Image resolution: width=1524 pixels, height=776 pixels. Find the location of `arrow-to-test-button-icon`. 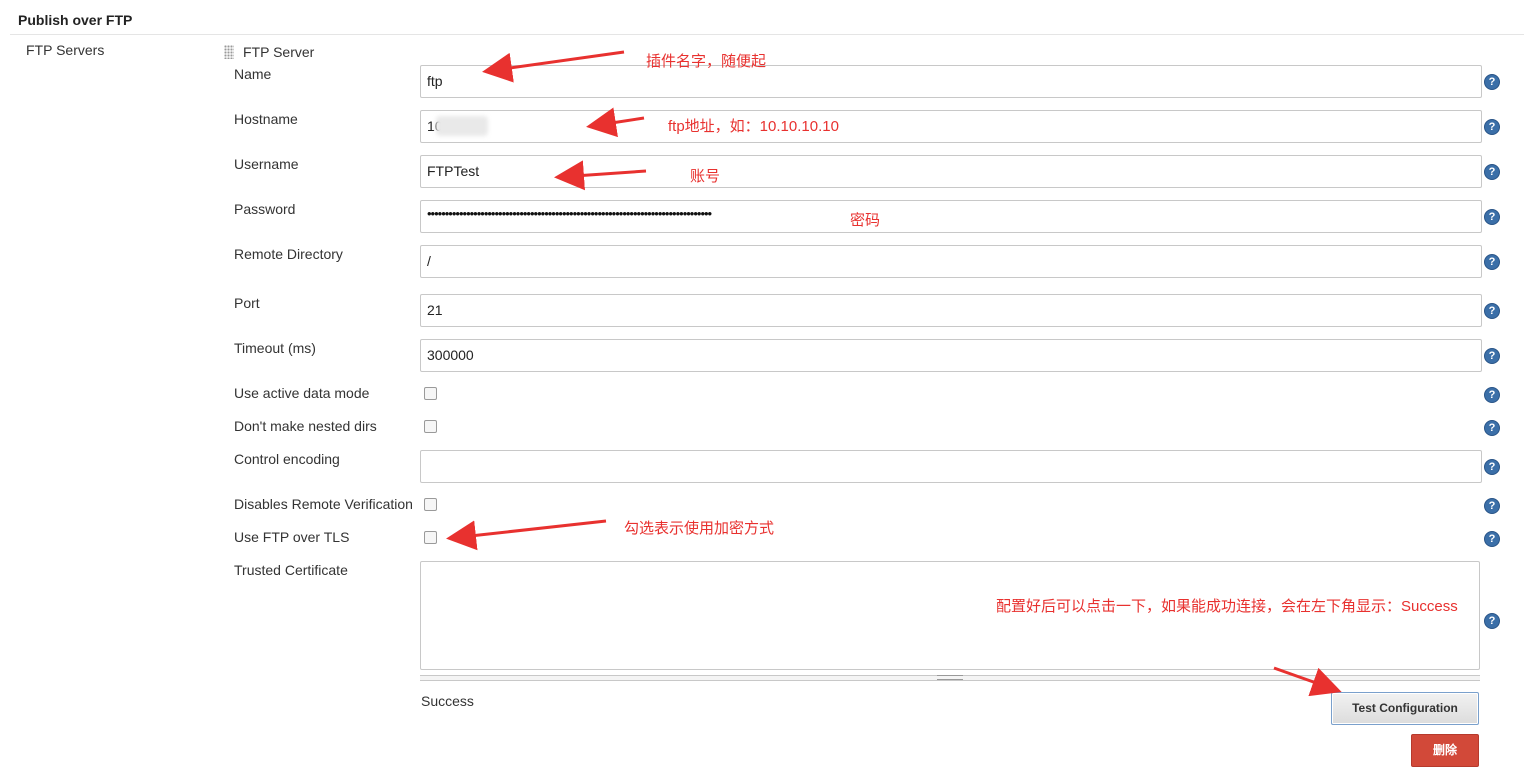

arrow-to-test-button-icon is located at coordinates (1307, 681).